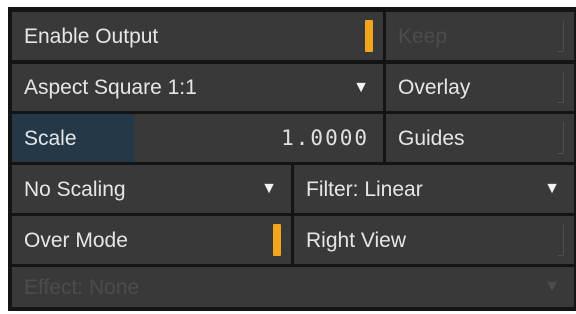 Image resolution: width=576 pixels, height=314 pixels. Describe the element at coordinates (151, 189) in the screenshot. I see `scaling-dropdown: No Scaling ▼` at that location.